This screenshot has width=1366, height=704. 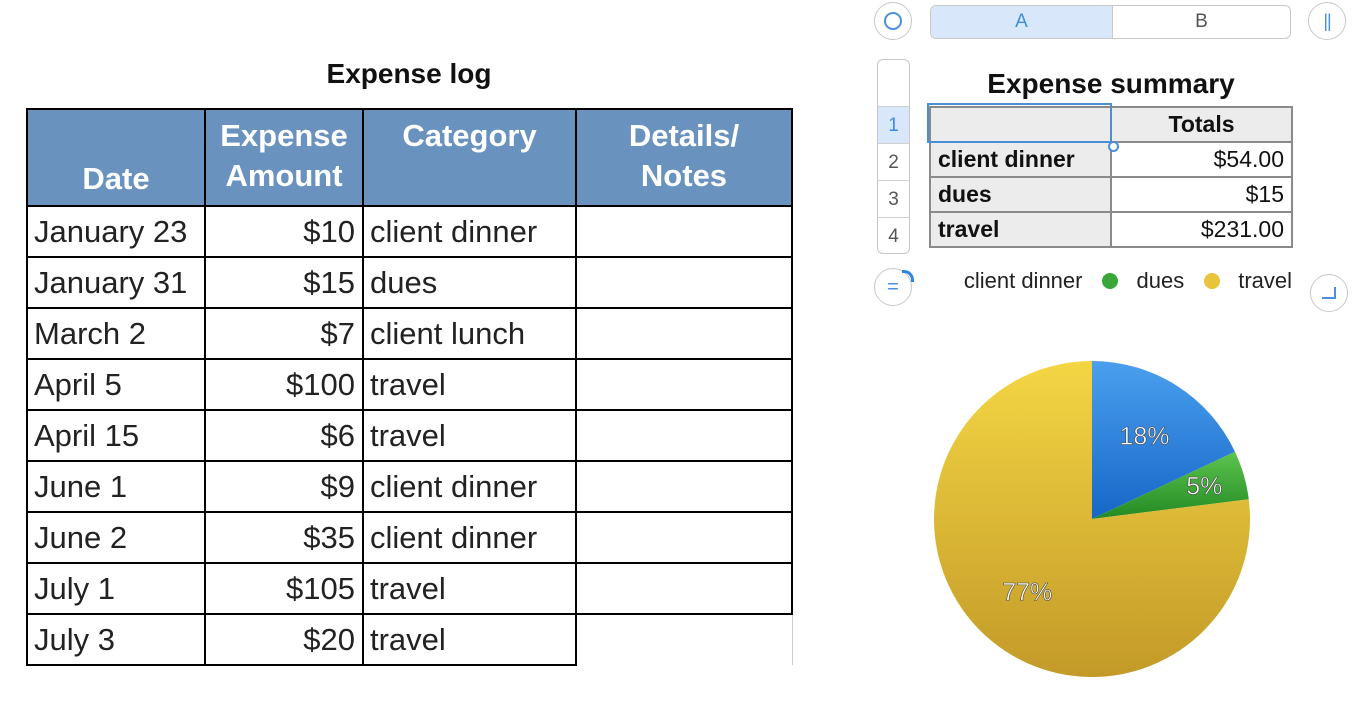 I want to click on date-cell: July 3, so click(x=116, y=639).